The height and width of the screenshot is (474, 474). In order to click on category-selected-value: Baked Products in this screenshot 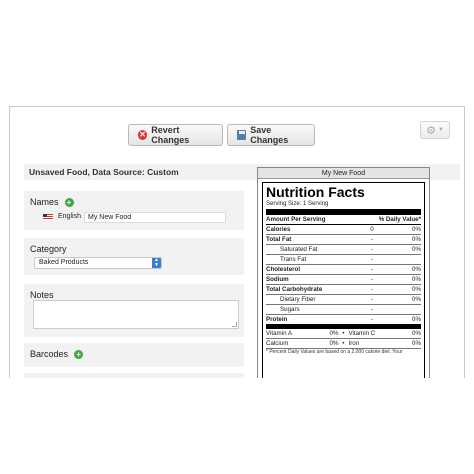, I will do `click(64, 262)`.